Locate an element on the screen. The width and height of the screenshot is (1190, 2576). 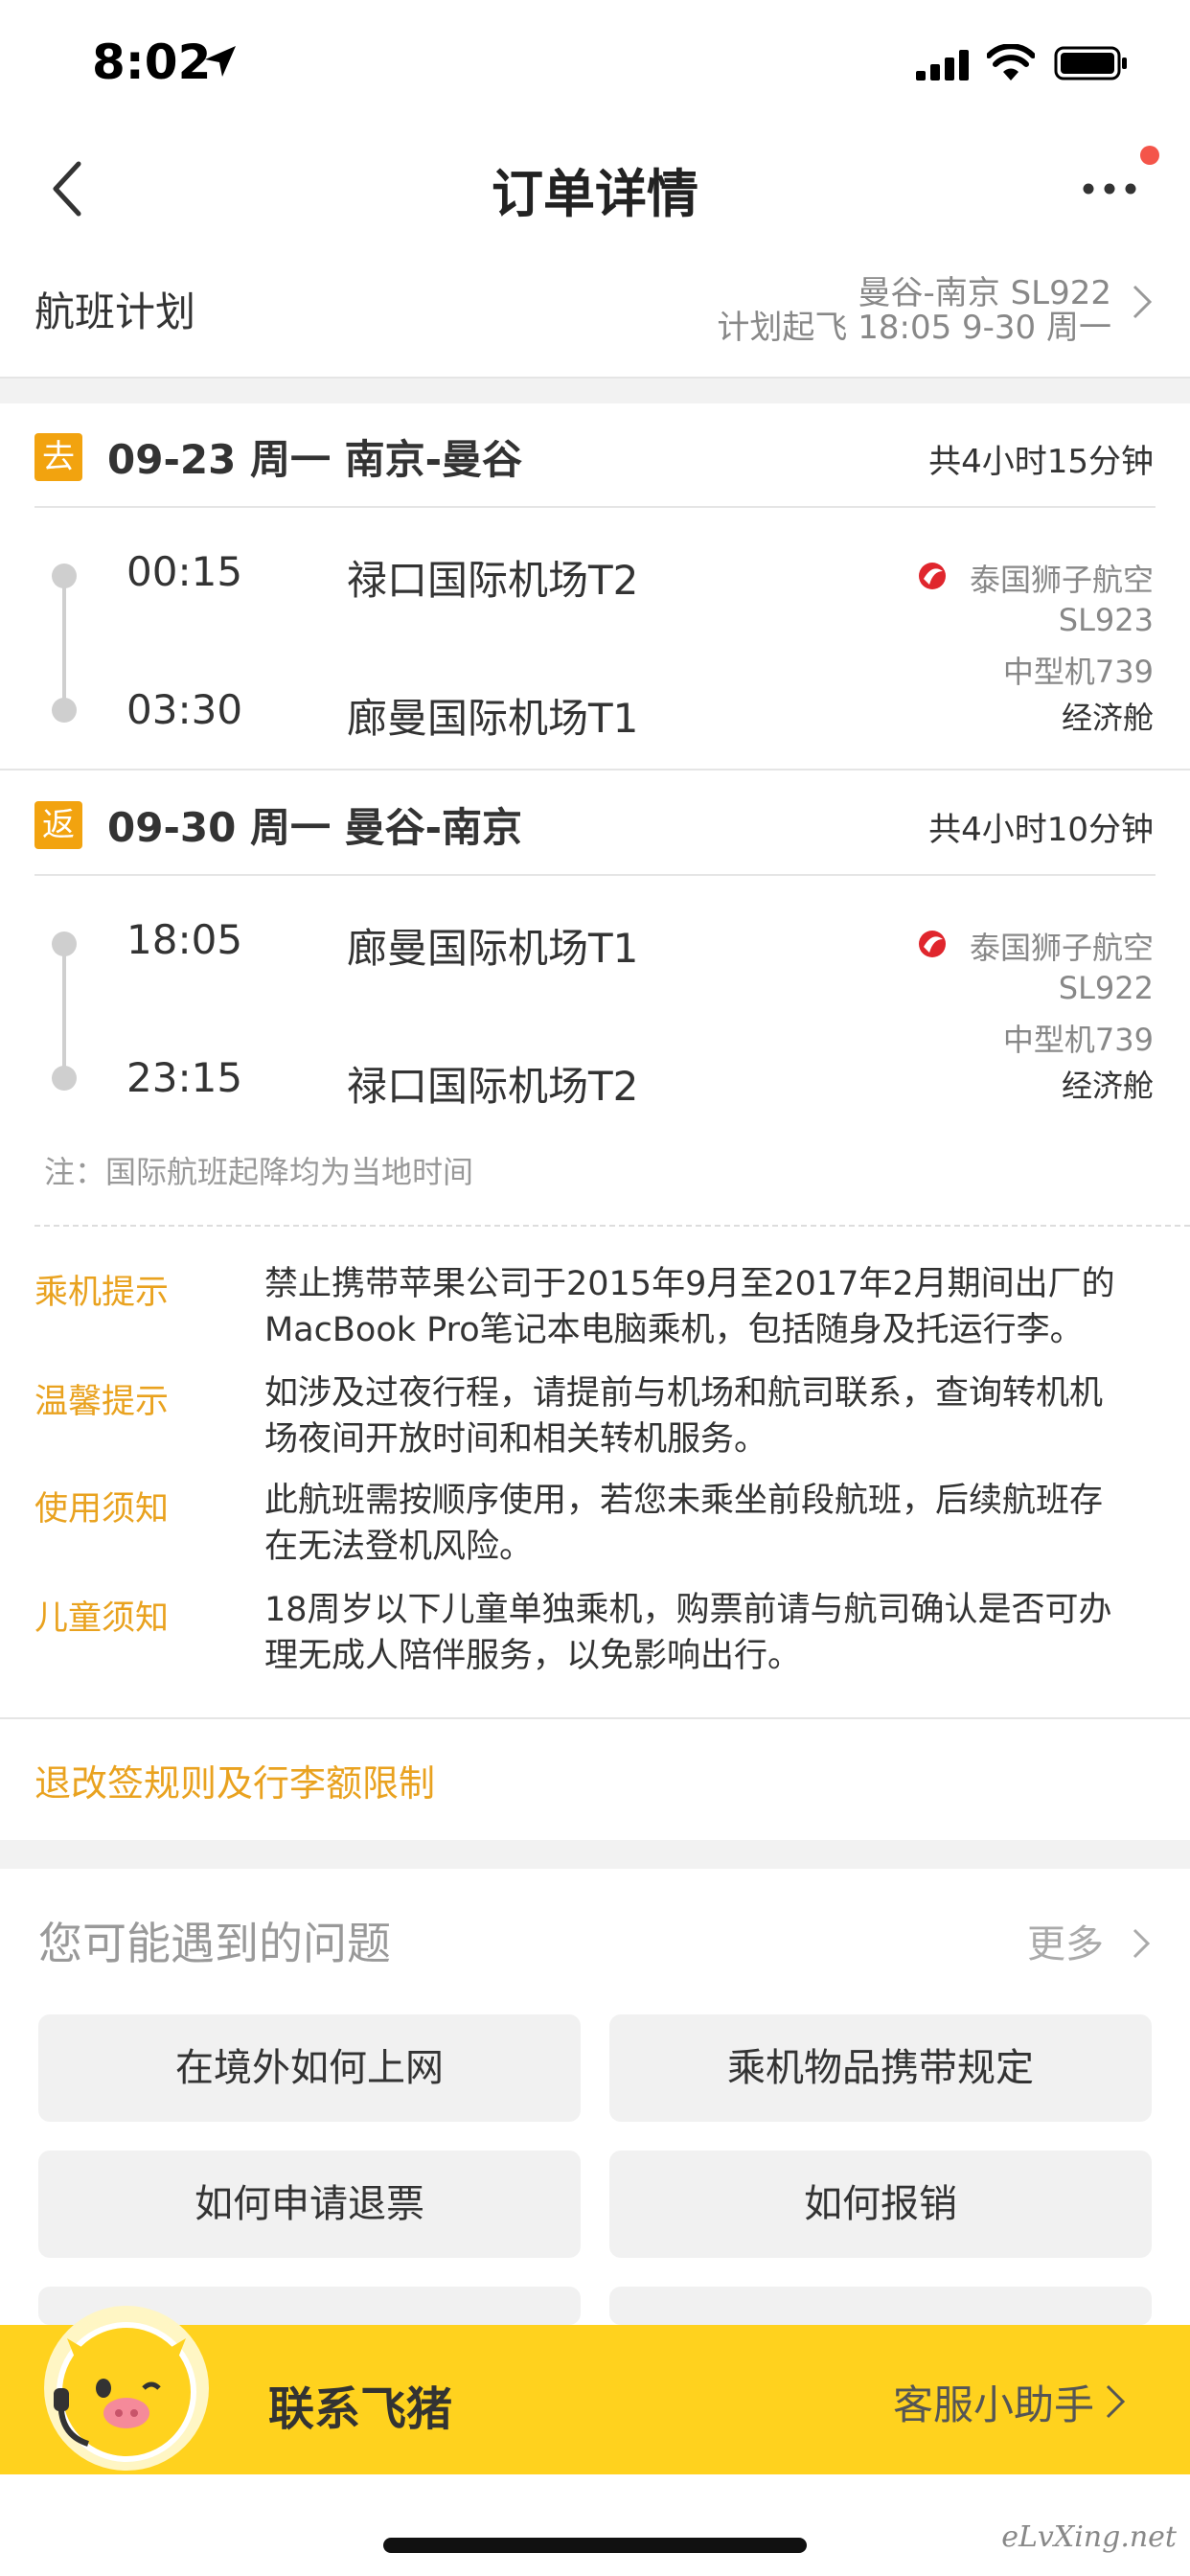
leg-duration: 共4小时15分钟 is located at coordinates (1041, 462).